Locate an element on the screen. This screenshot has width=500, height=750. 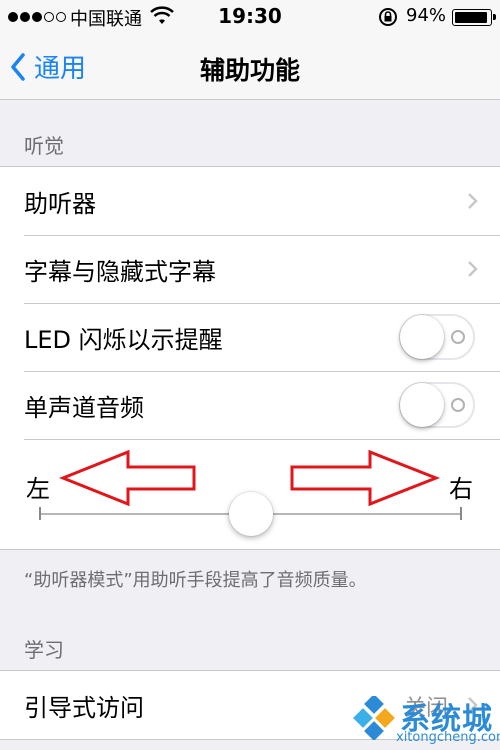
row-label: 单声道音频 is located at coordinates (84, 407).